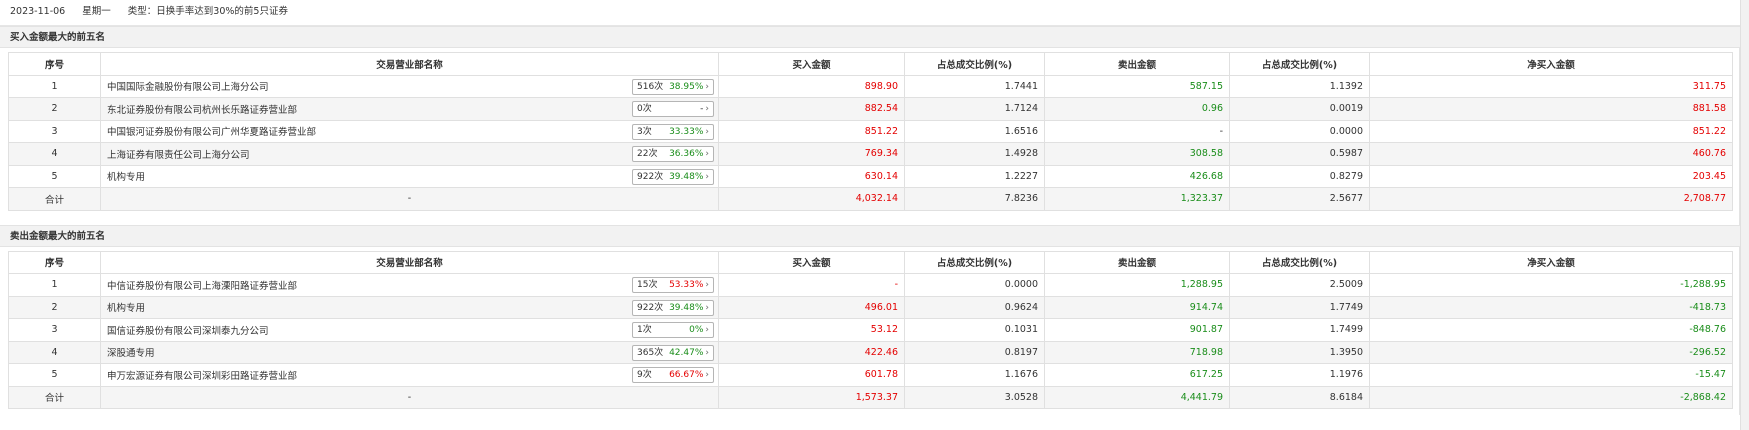 Image resolution: width=1749 pixels, height=430 pixels. Describe the element at coordinates (1551, 154) in the screenshot. I see `net-amount: 460.76` at that location.